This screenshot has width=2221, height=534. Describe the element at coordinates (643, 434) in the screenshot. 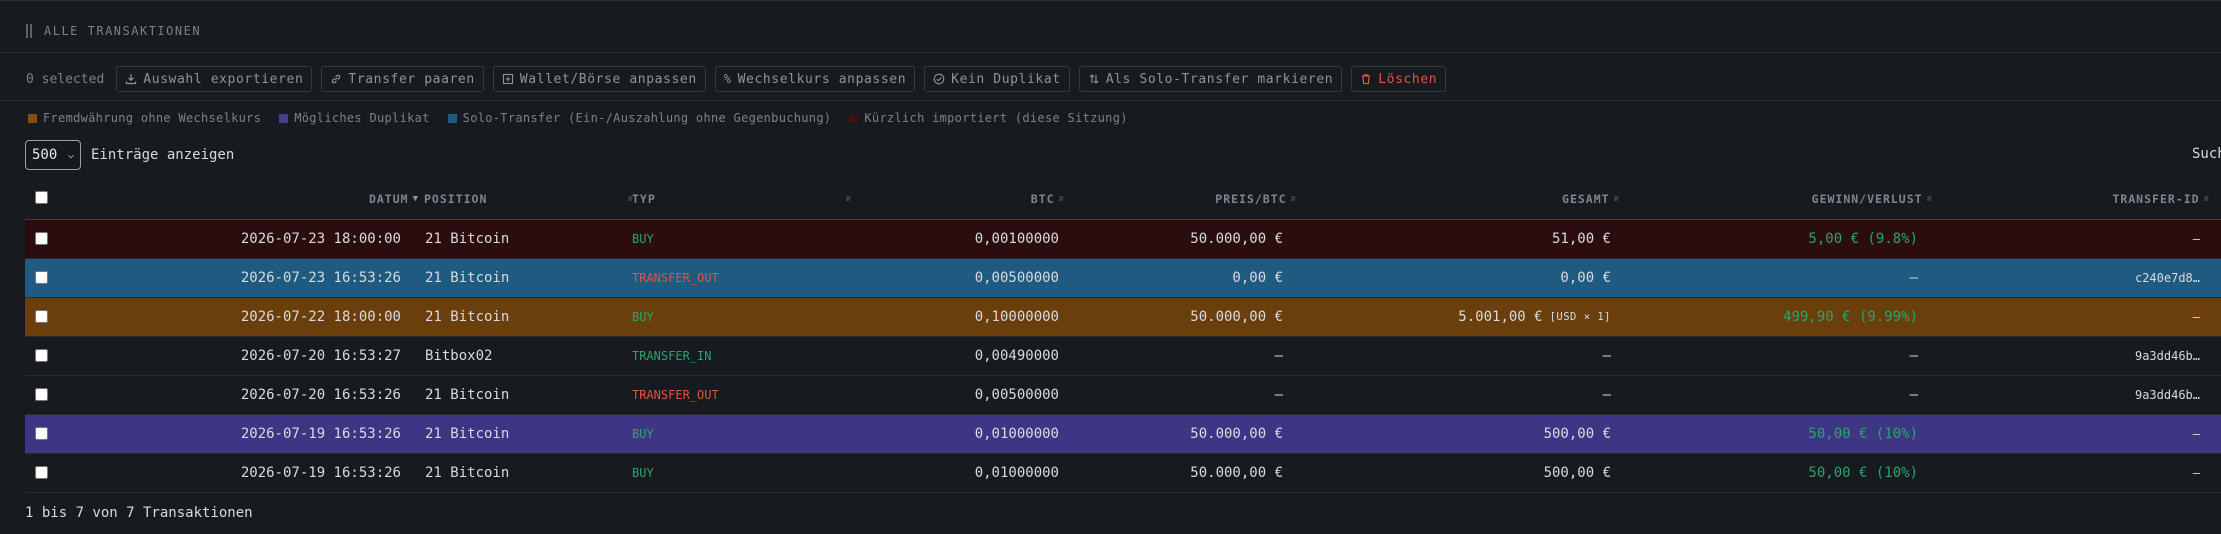

I see `cell-type: BUY` at that location.